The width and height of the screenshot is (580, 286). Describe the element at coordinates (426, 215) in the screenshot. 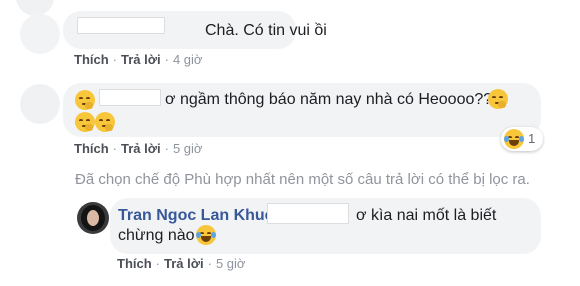

I see `reply-text-line1: ơ kìa nai mốt là biết` at that location.